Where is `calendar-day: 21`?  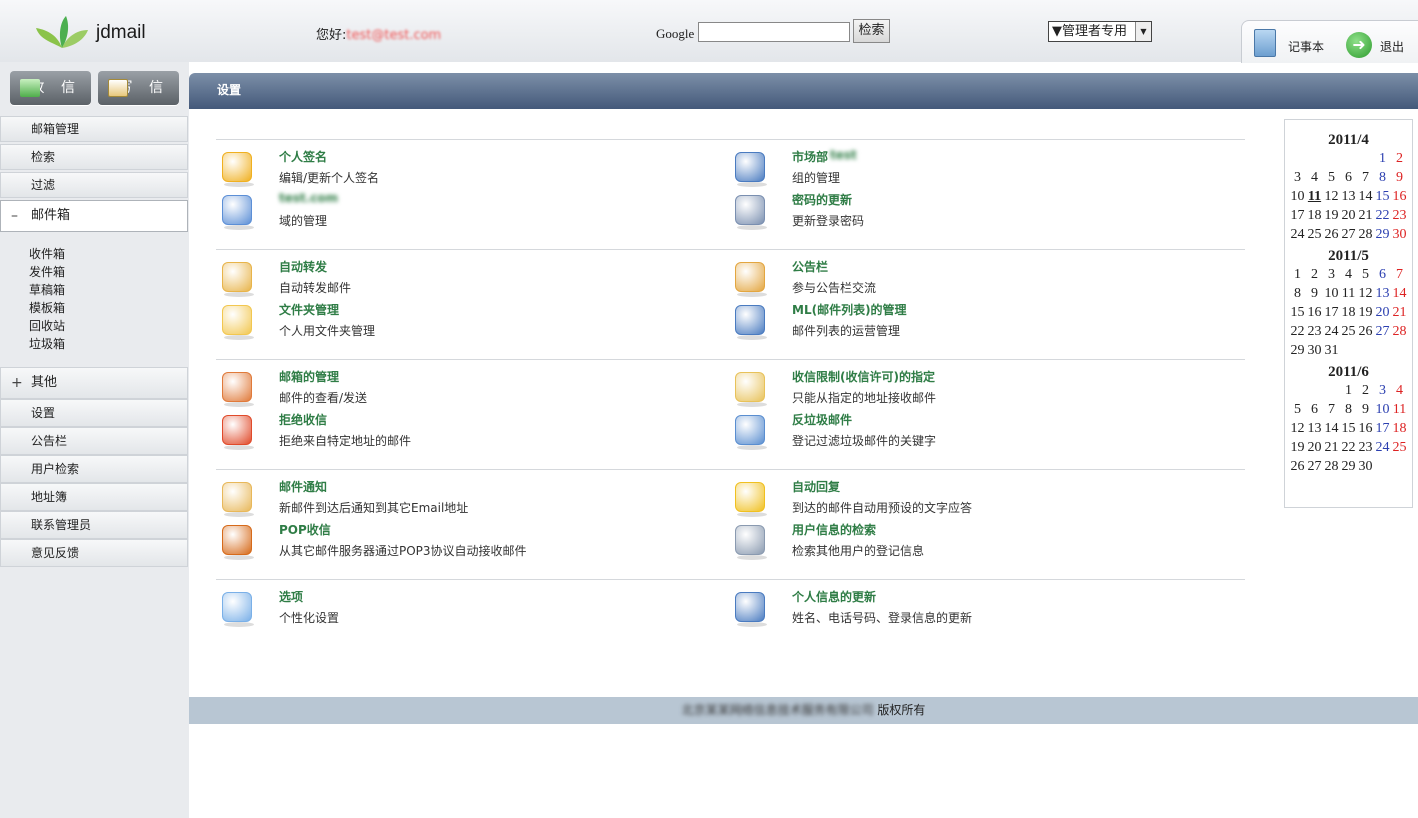 calendar-day: 21 is located at coordinates (1331, 447).